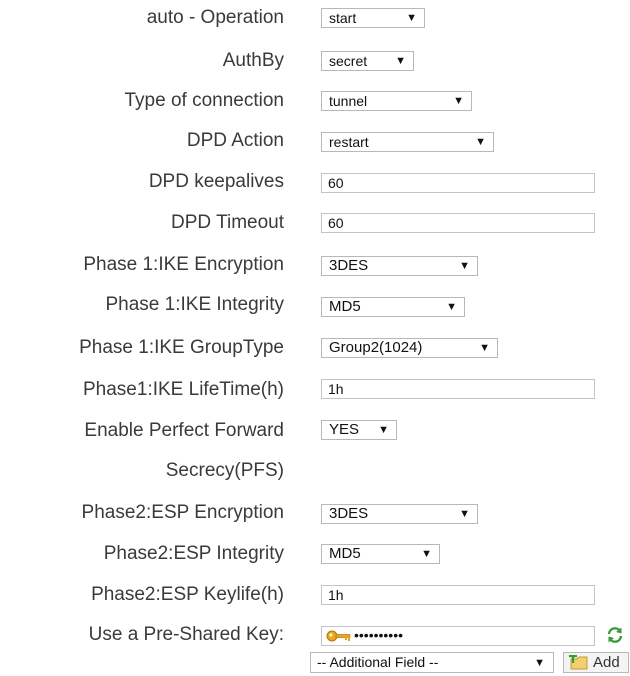 This screenshot has width=630, height=676. Describe the element at coordinates (345, 306) in the screenshot. I see `phase1-integrity-value: MD5` at that location.